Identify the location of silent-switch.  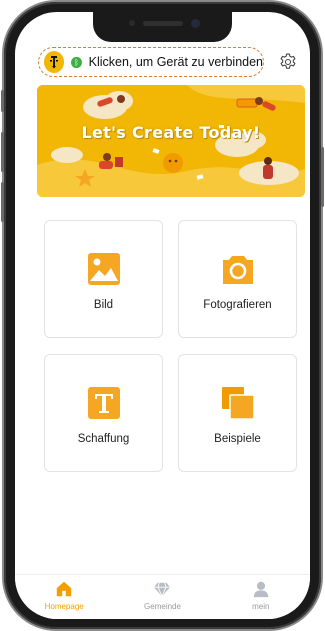
(2, 101).